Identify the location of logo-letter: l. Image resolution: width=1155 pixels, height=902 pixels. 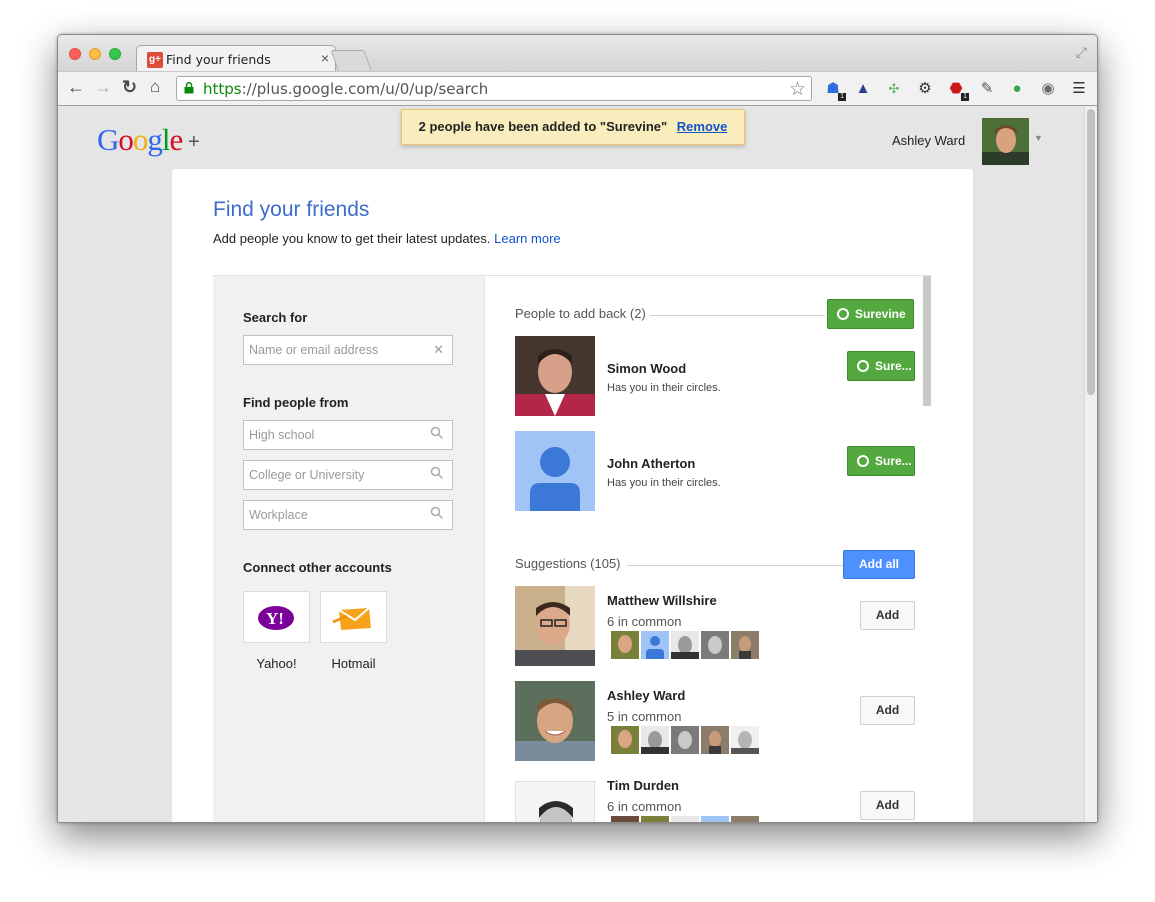
(166, 139).